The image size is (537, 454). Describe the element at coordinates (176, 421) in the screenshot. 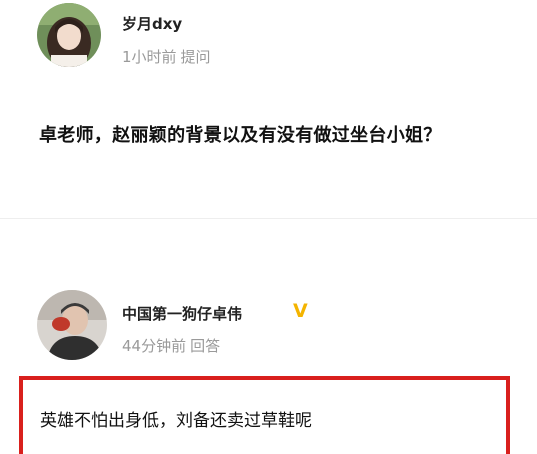

I see `answer-text: 英雄不怕出身低，刘备还卖过草鞋呢` at that location.